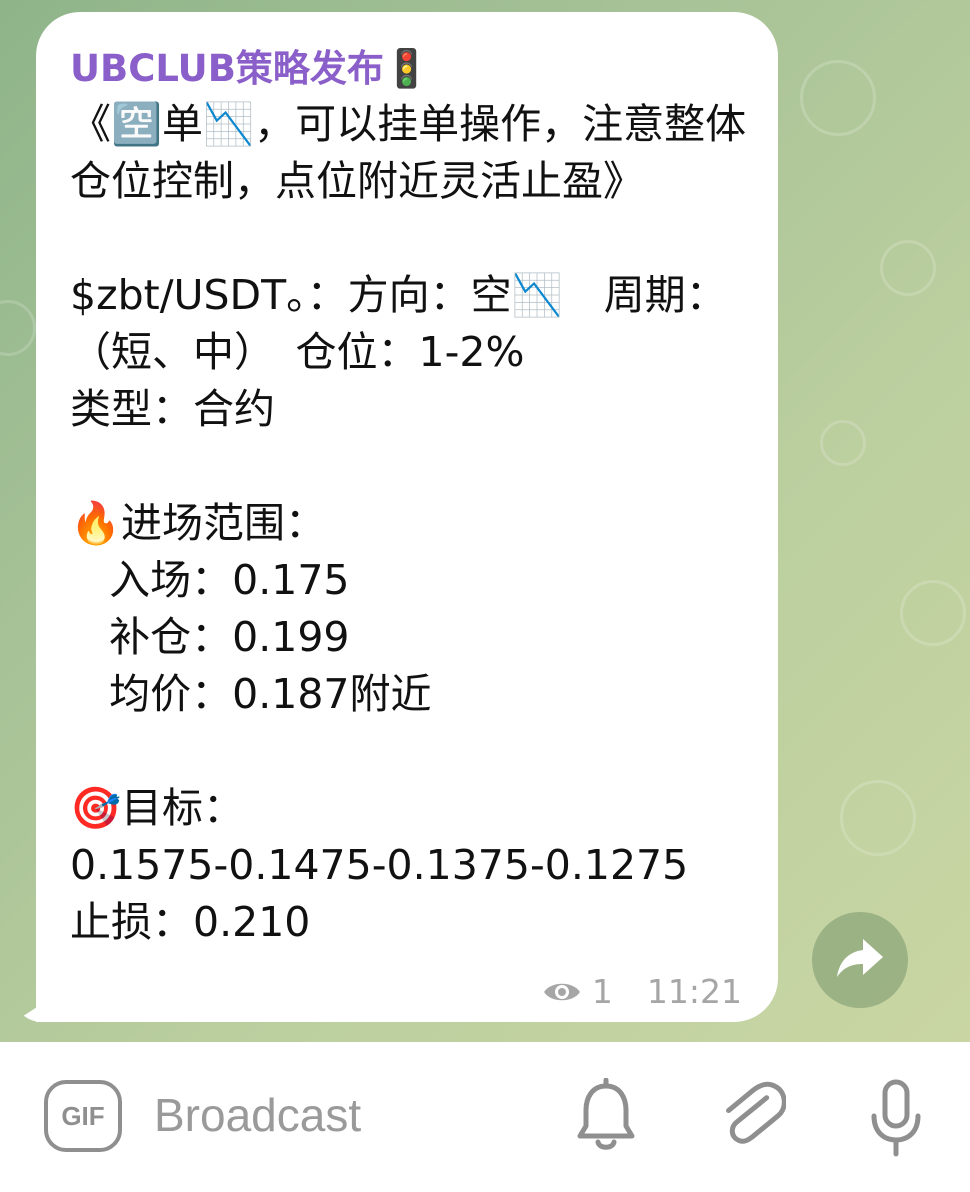 Image resolution: width=970 pixels, height=1192 pixels. Describe the element at coordinates (485, 1117) in the screenshot. I see `composer-bar: GIF Broadcast` at that location.